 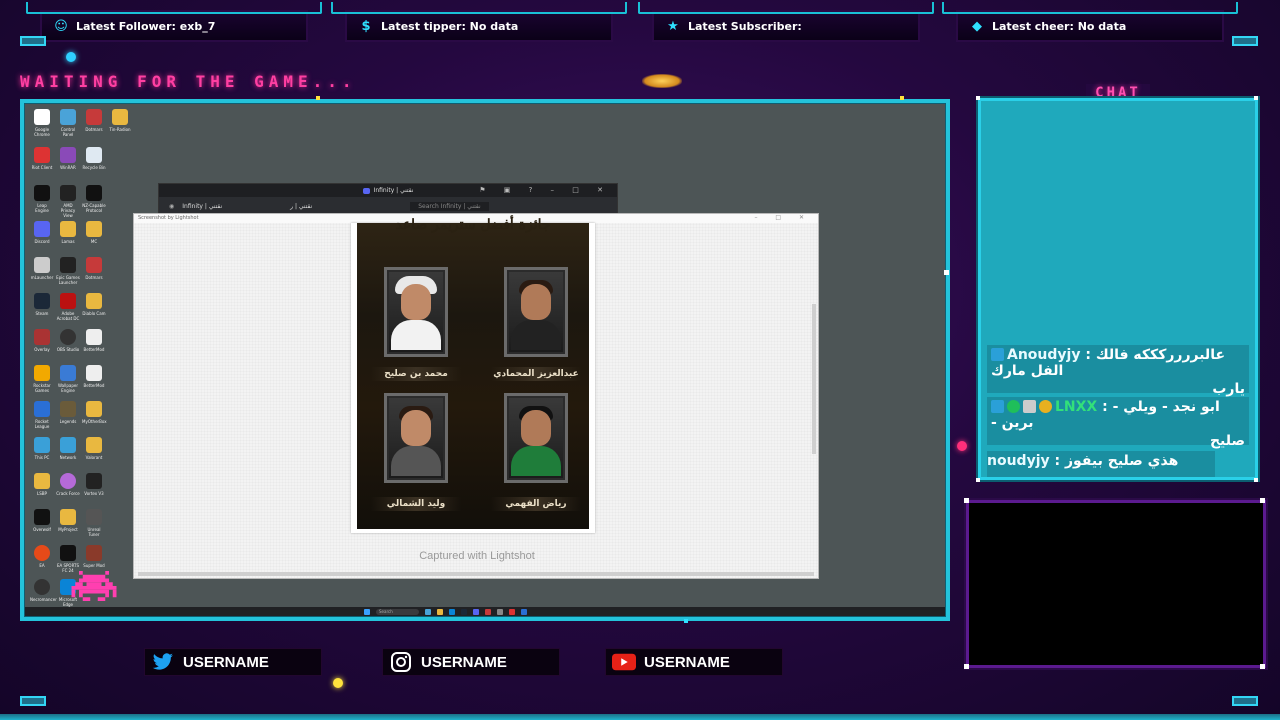 What do you see at coordinates (694, 662) in the screenshot?
I see `youtube-bar: USERNAME` at bounding box center [694, 662].